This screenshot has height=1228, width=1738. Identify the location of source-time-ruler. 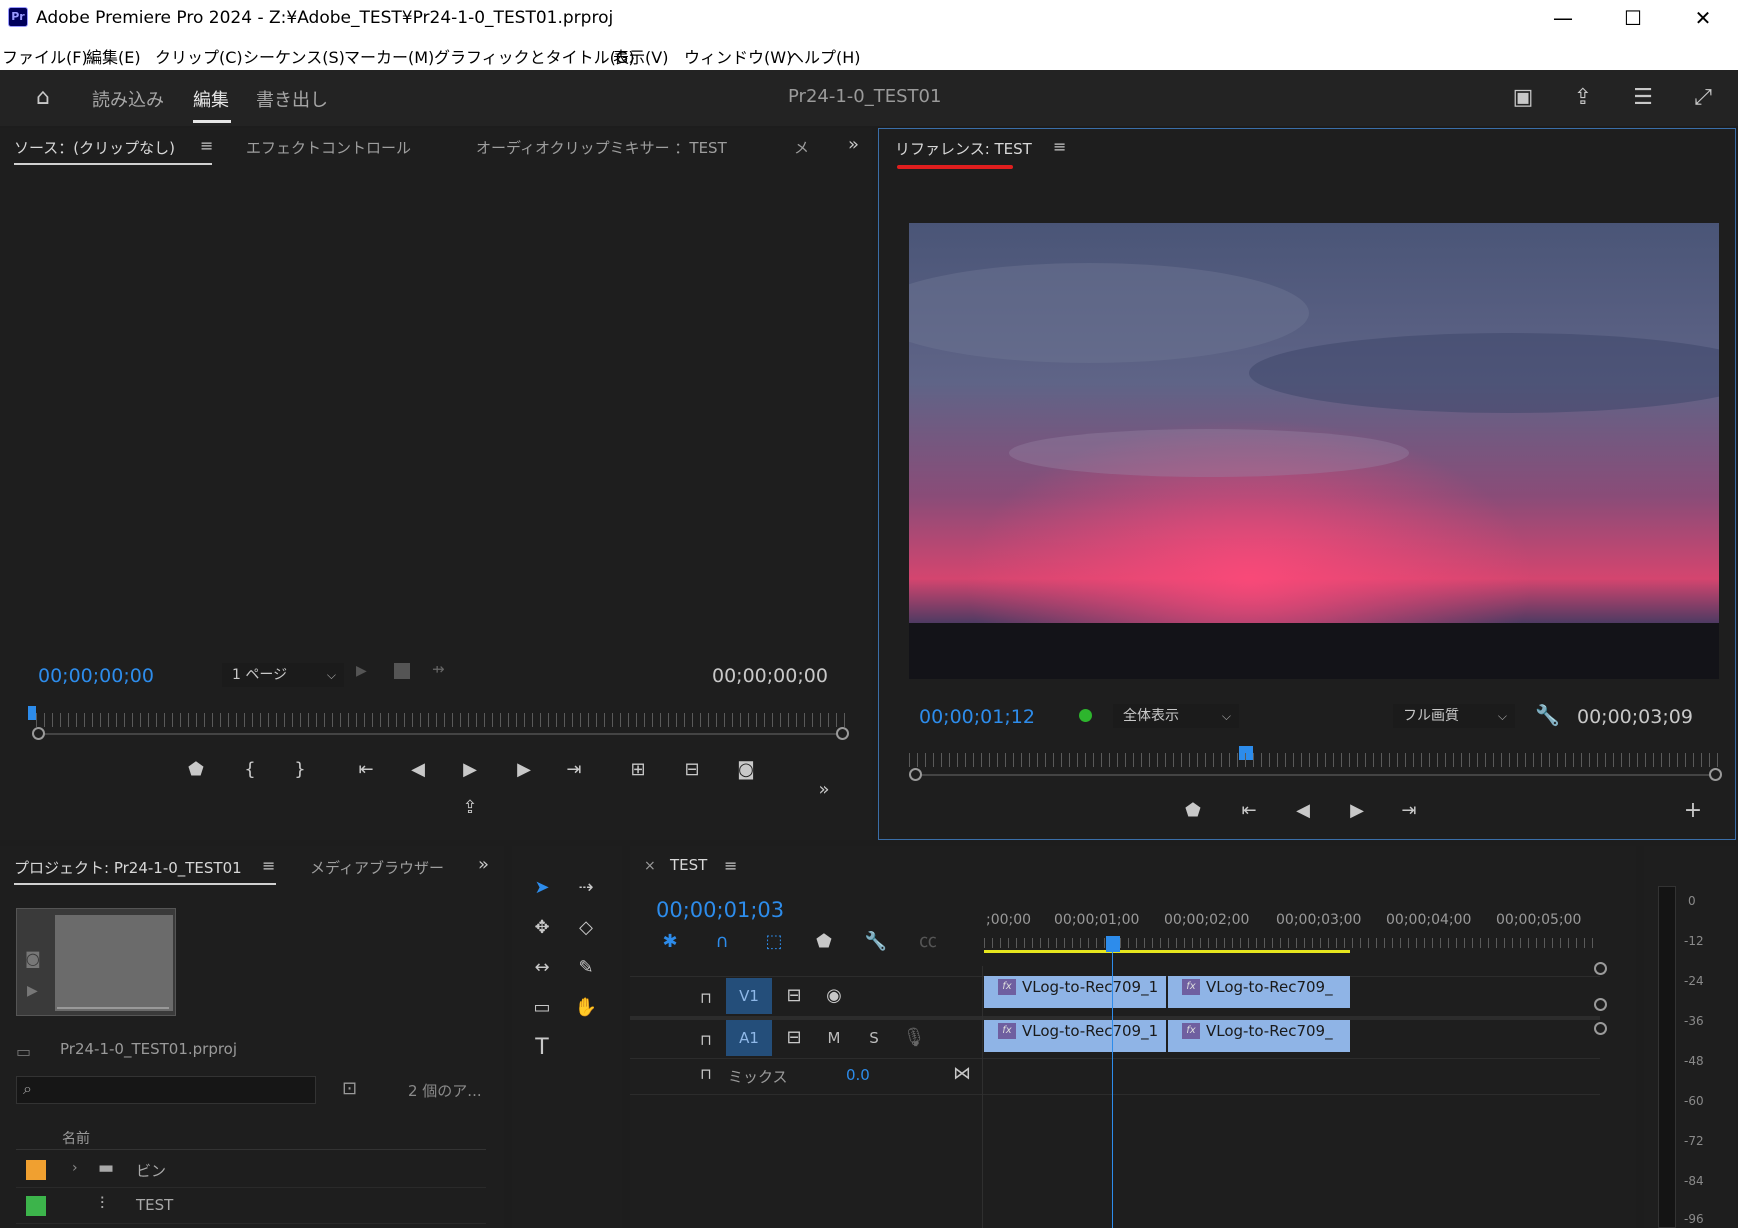
(442, 720).